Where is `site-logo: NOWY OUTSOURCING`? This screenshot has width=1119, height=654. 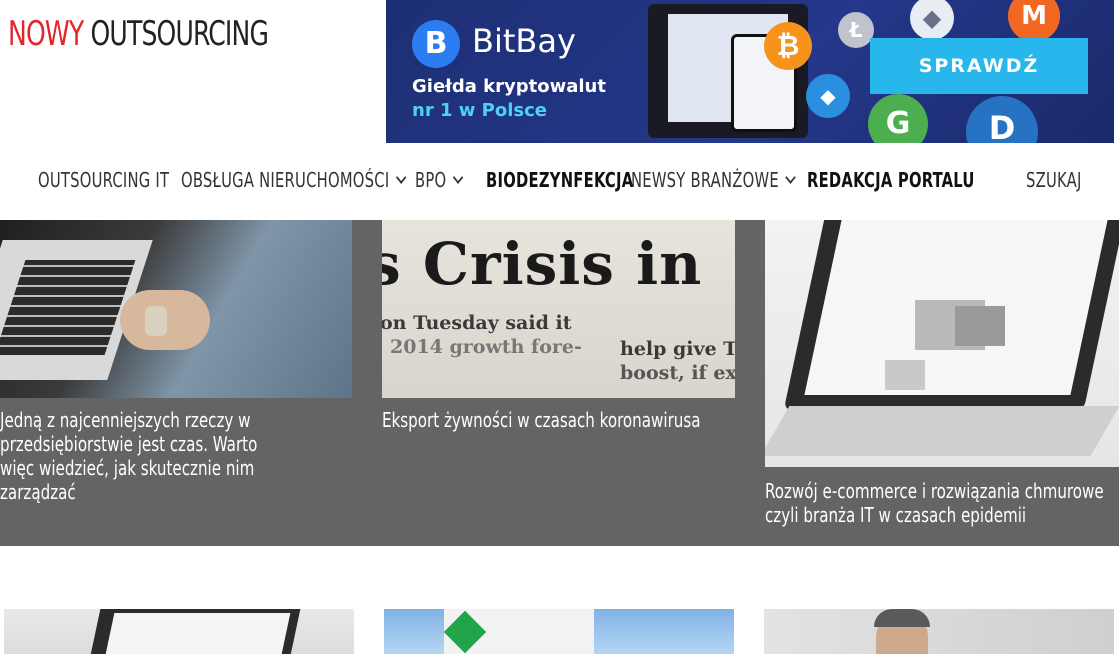
site-logo: NOWY OUTSOURCING is located at coordinates (138, 34).